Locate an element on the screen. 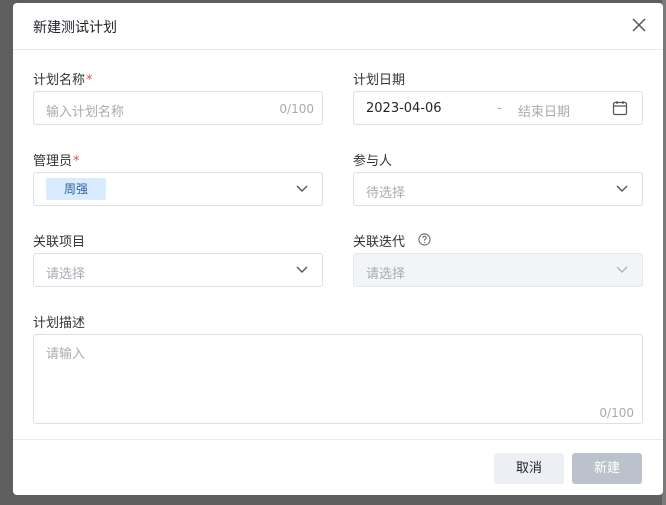  manager-tag: 周强 is located at coordinates (76, 189).